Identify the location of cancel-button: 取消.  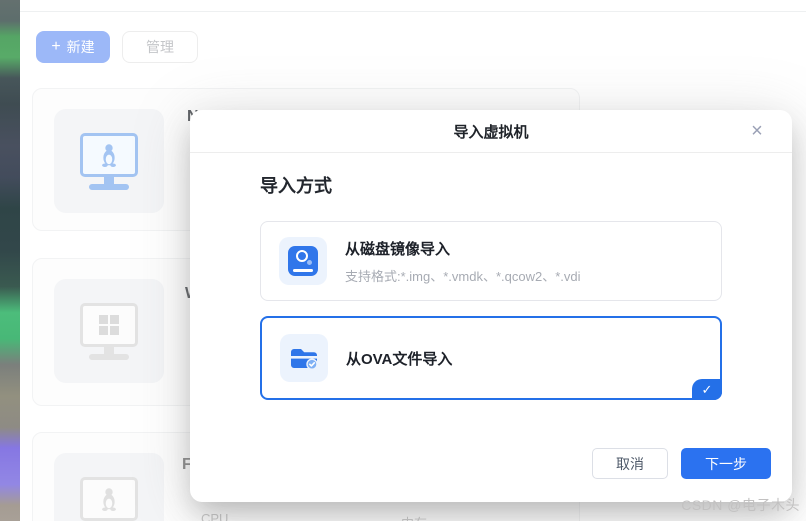
(630, 463).